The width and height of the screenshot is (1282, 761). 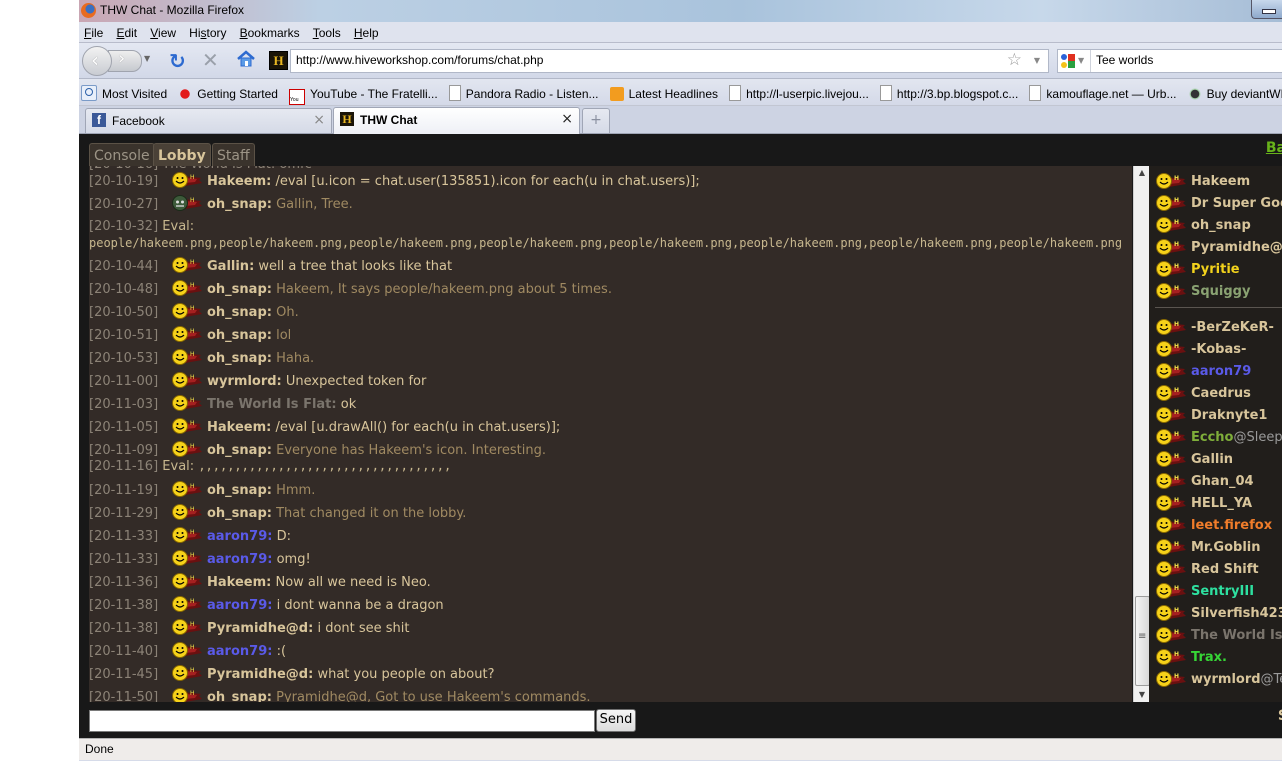 What do you see at coordinates (208, 120) in the screenshot?
I see `tab-facebook: f Facebook ×` at bounding box center [208, 120].